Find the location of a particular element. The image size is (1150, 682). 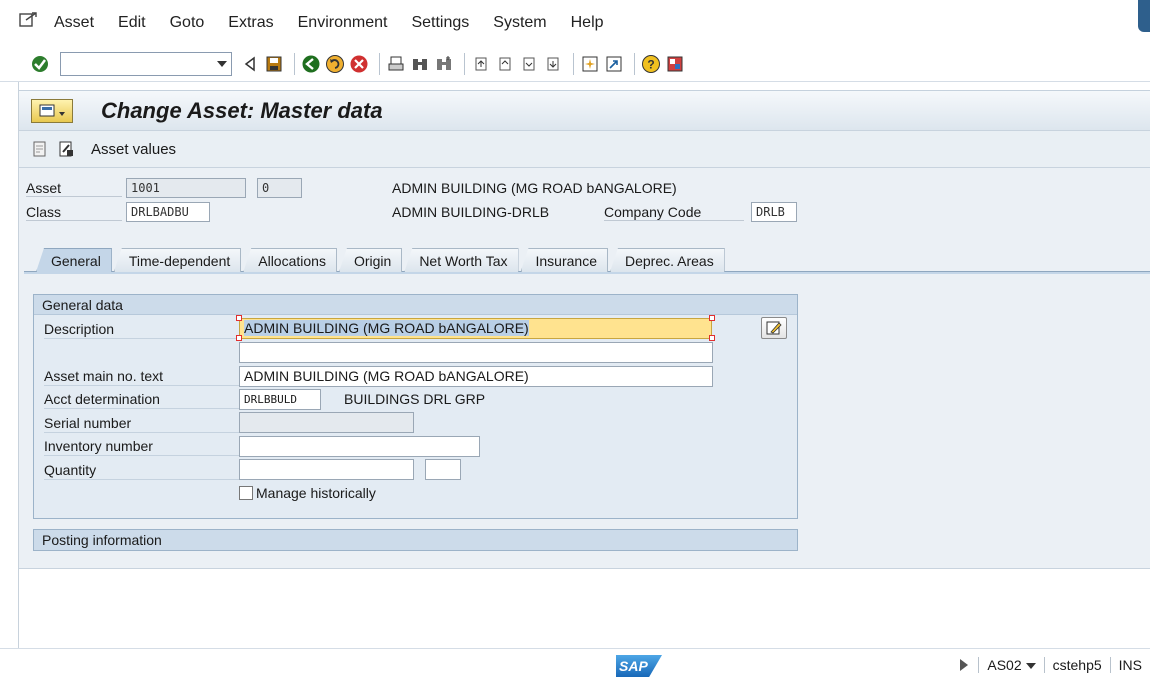

tab-insurance: Insurance is located at coordinates (564, 260).